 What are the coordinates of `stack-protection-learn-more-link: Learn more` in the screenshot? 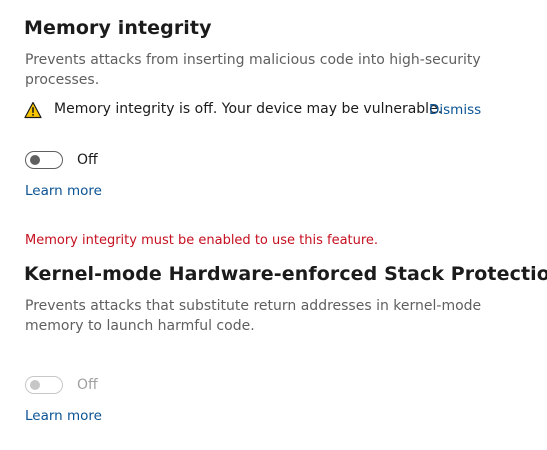 It's located at (63, 416).